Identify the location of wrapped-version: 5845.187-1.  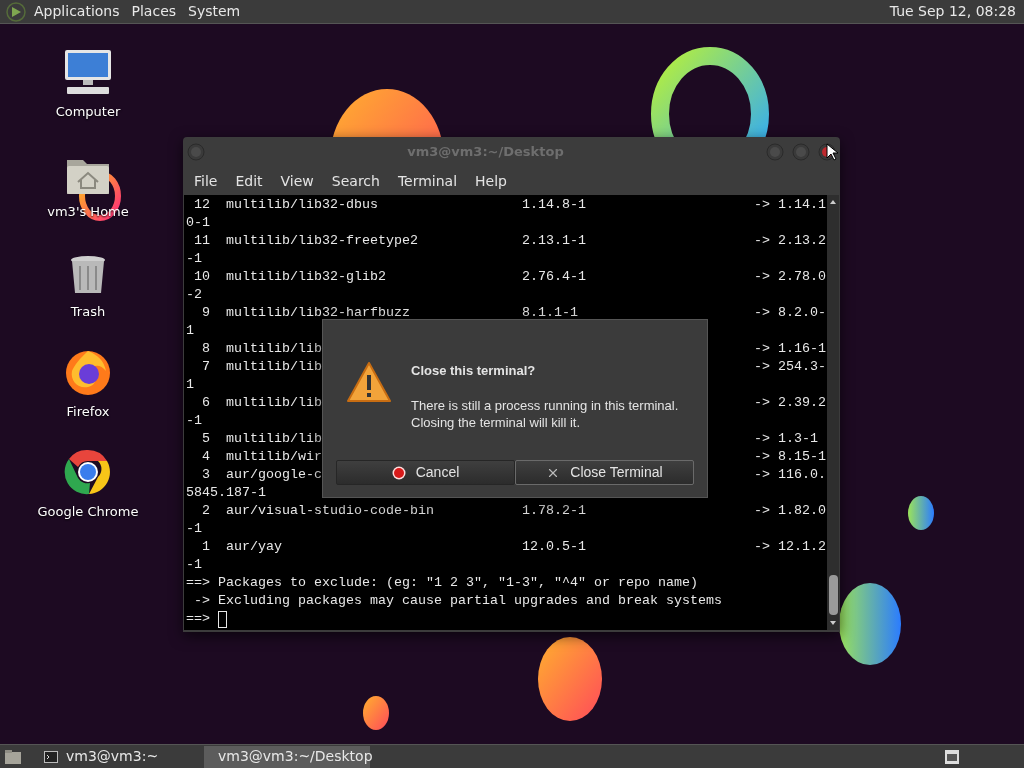
(226, 493).